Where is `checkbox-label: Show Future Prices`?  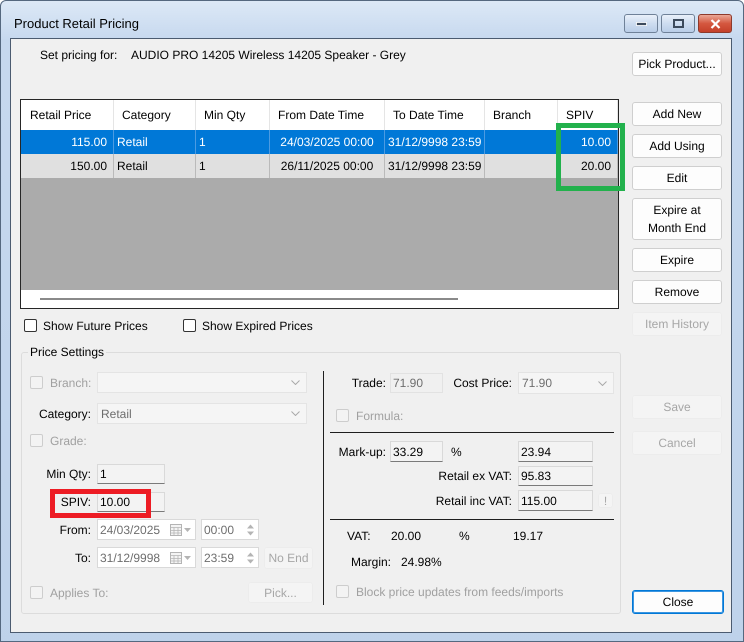
checkbox-label: Show Future Prices is located at coordinates (95, 325).